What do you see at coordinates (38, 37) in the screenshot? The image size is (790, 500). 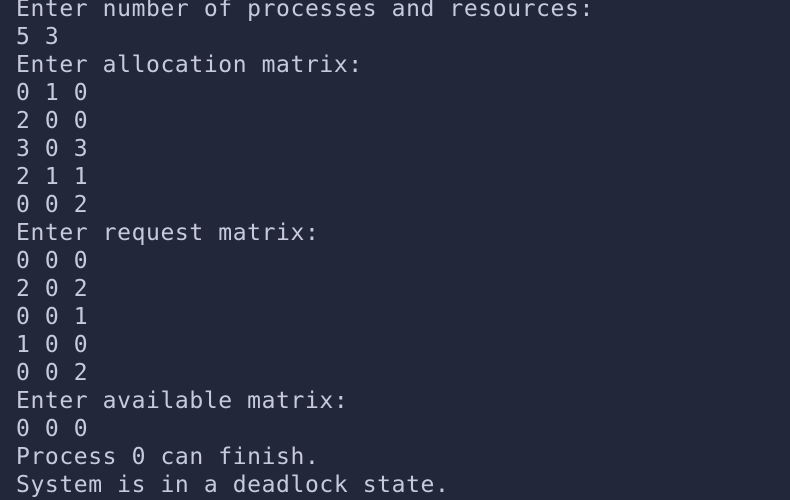 I see `input-processes-resources: 5 3` at bounding box center [38, 37].